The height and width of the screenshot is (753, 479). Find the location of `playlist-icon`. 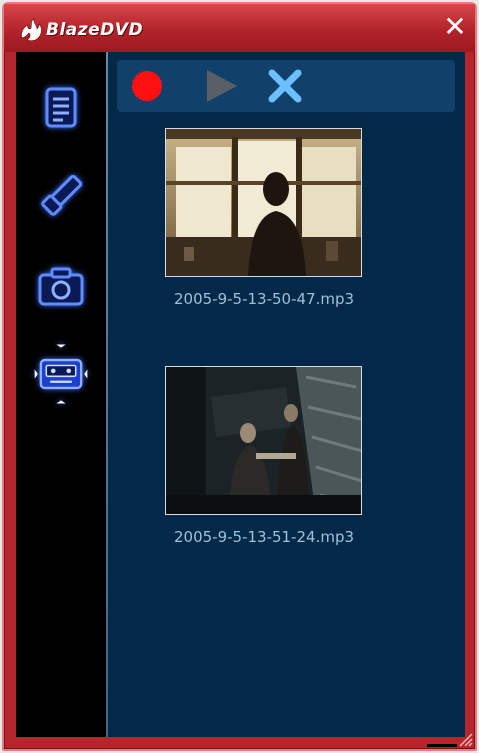

playlist-icon is located at coordinates (61, 107).